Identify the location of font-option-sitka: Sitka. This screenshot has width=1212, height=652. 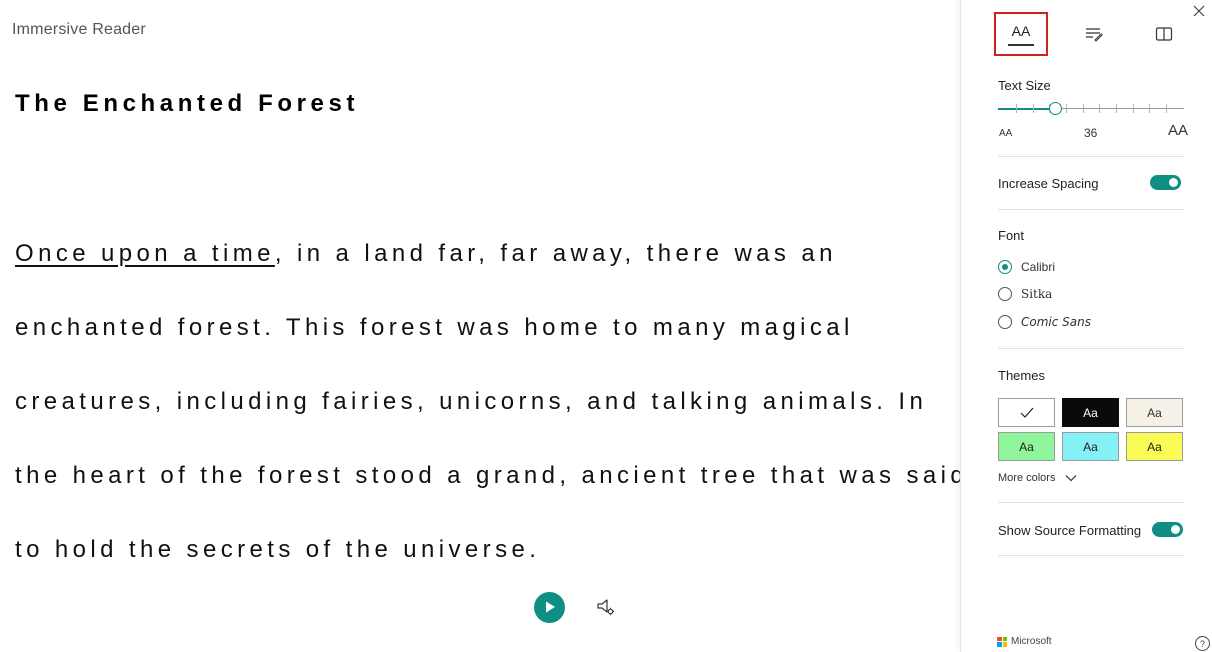
(1025, 294).